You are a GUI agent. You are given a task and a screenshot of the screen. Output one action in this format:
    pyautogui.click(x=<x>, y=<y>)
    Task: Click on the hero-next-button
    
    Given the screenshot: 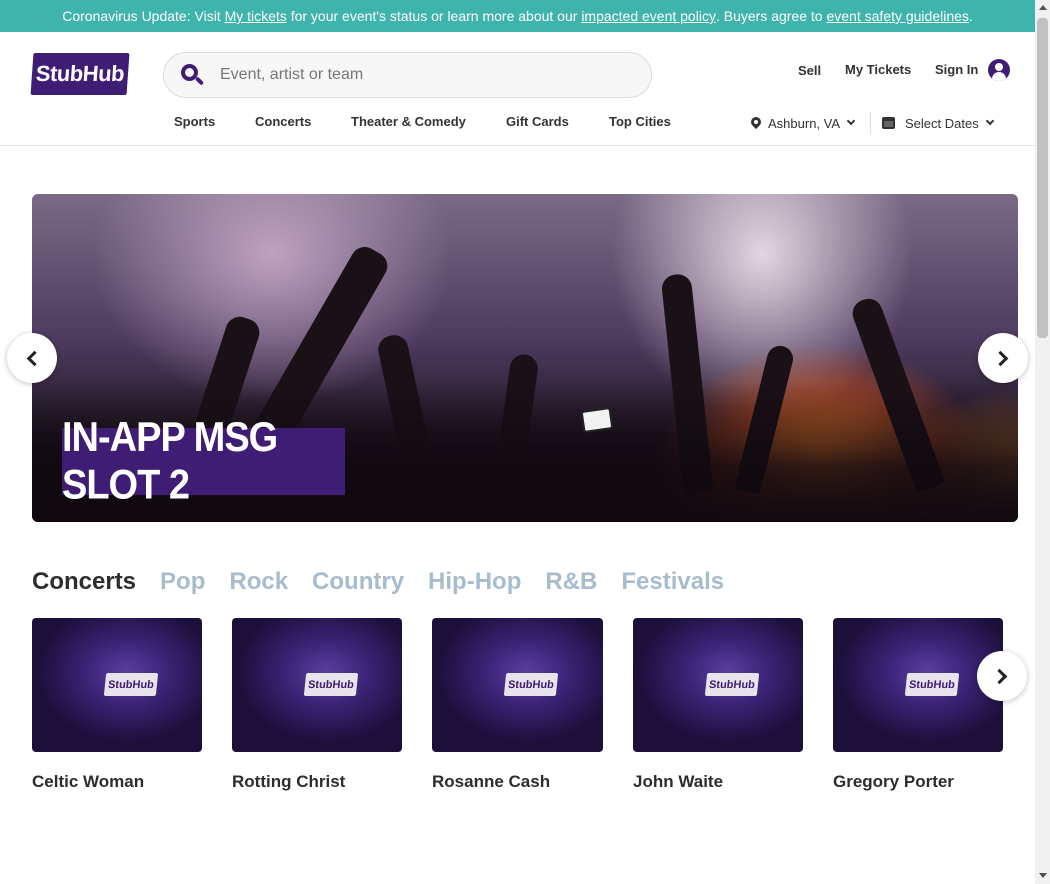 What is the action you would take?
    pyautogui.click(x=1003, y=358)
    